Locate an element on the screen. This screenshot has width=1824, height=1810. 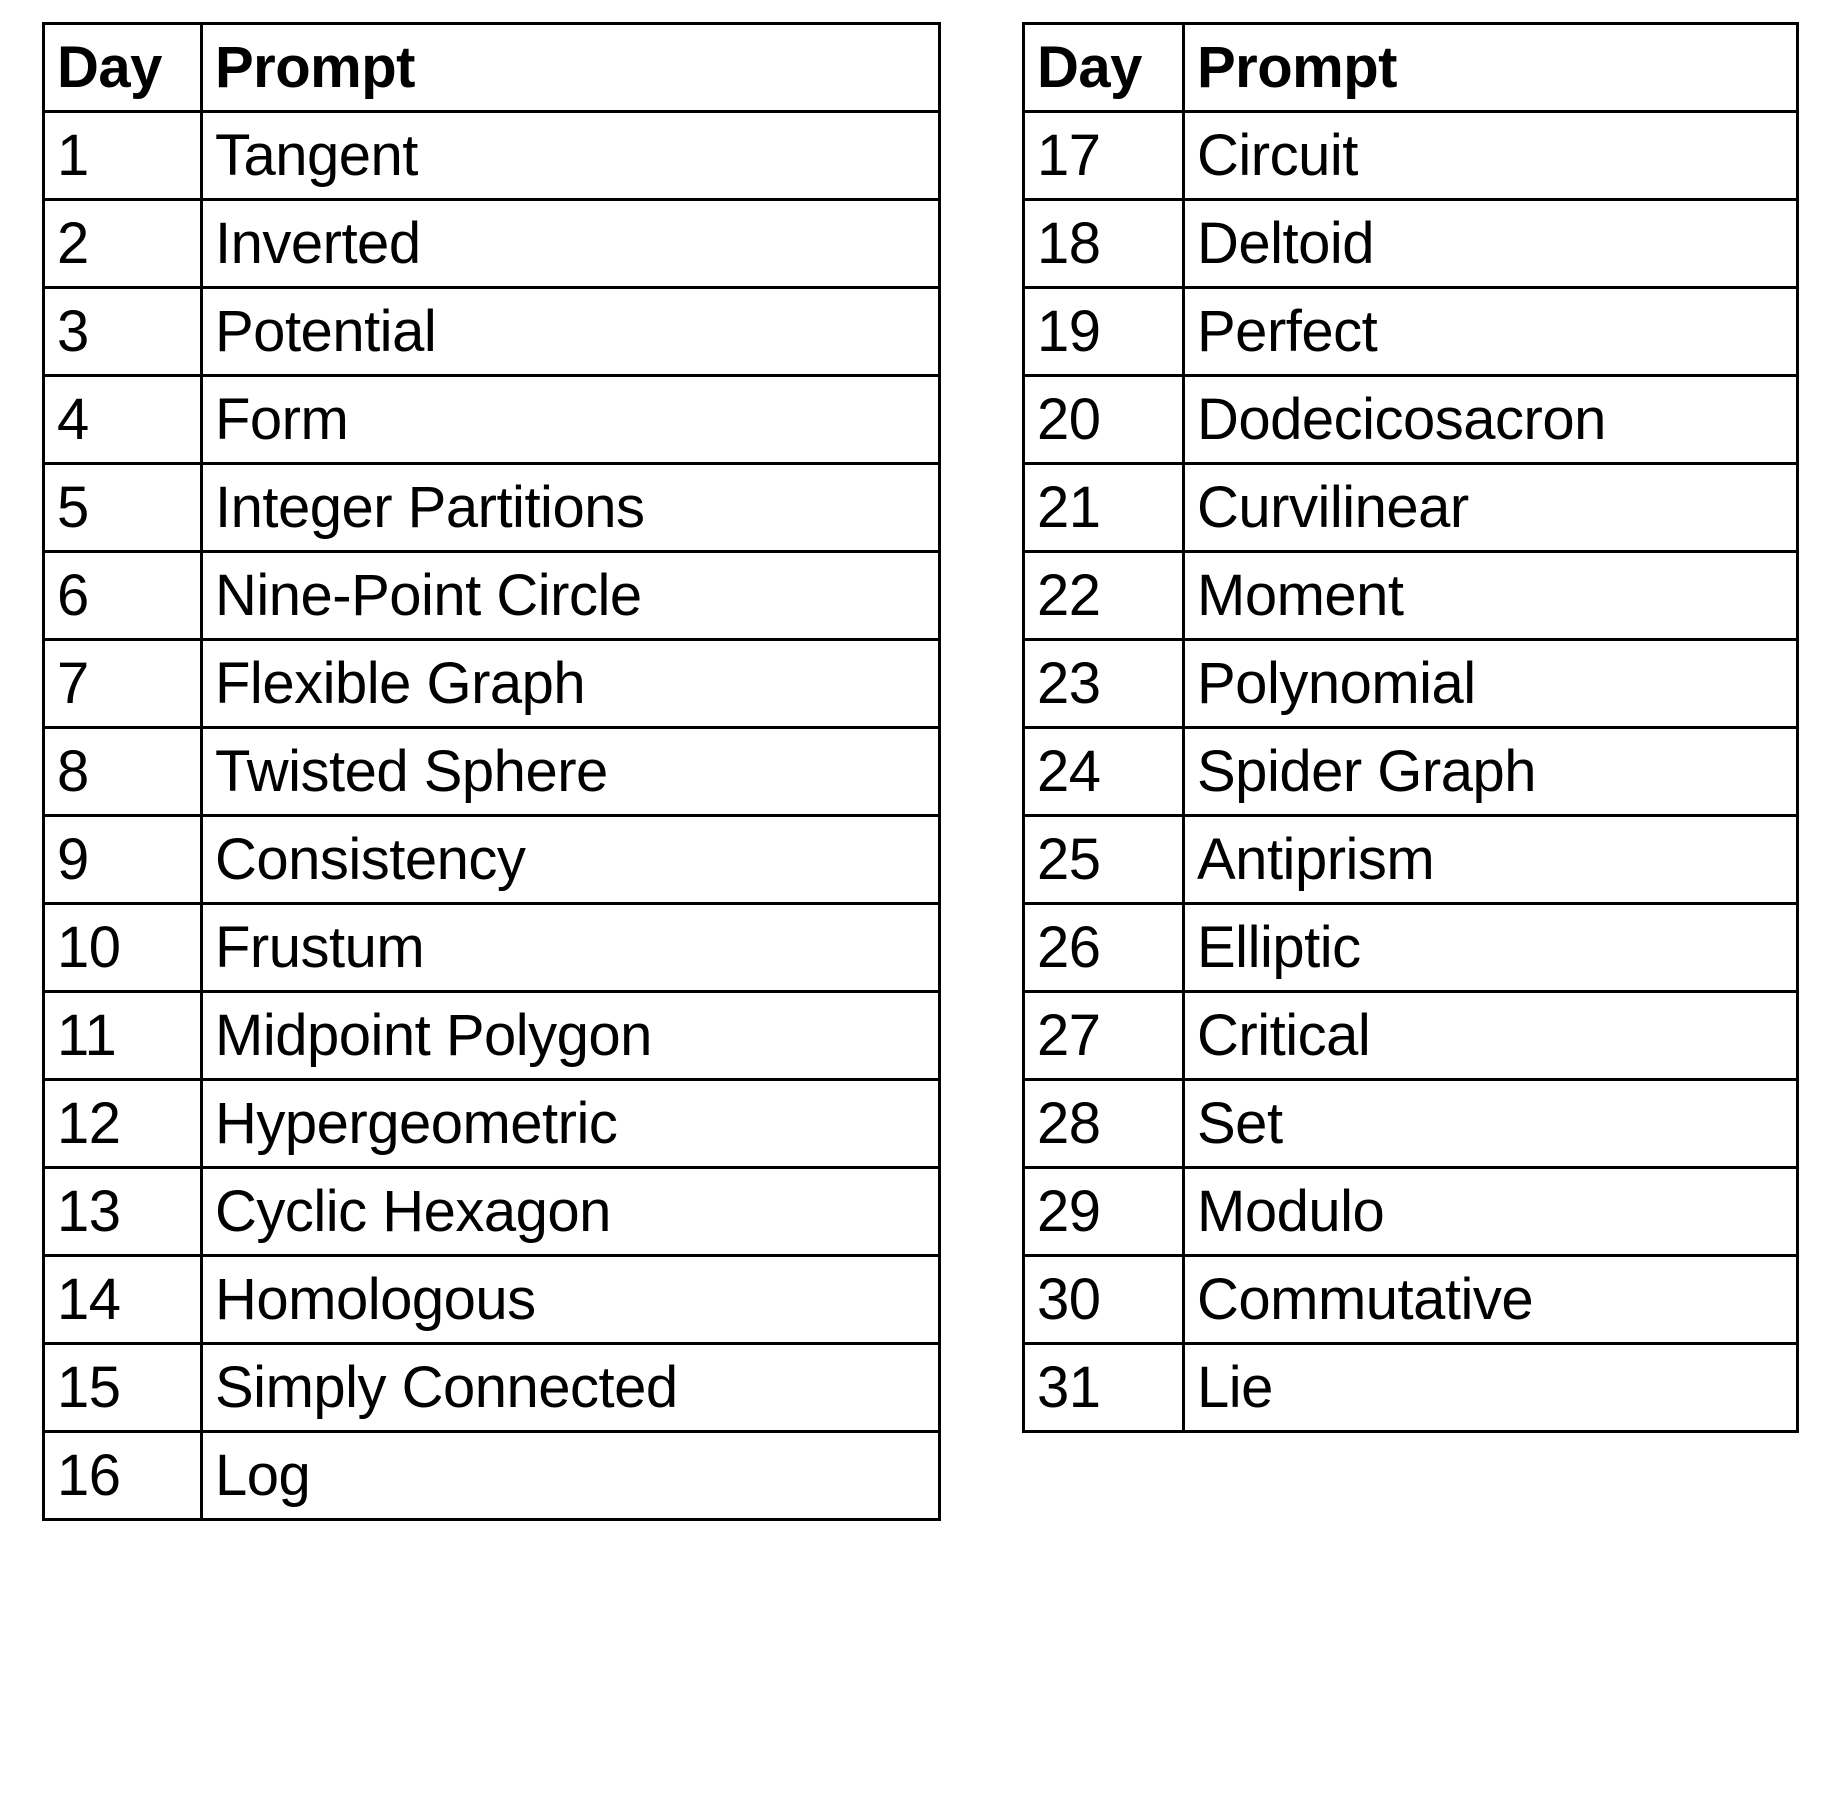
table-row: 20 Dodecicosacron is located at coordinates (1410, 419).